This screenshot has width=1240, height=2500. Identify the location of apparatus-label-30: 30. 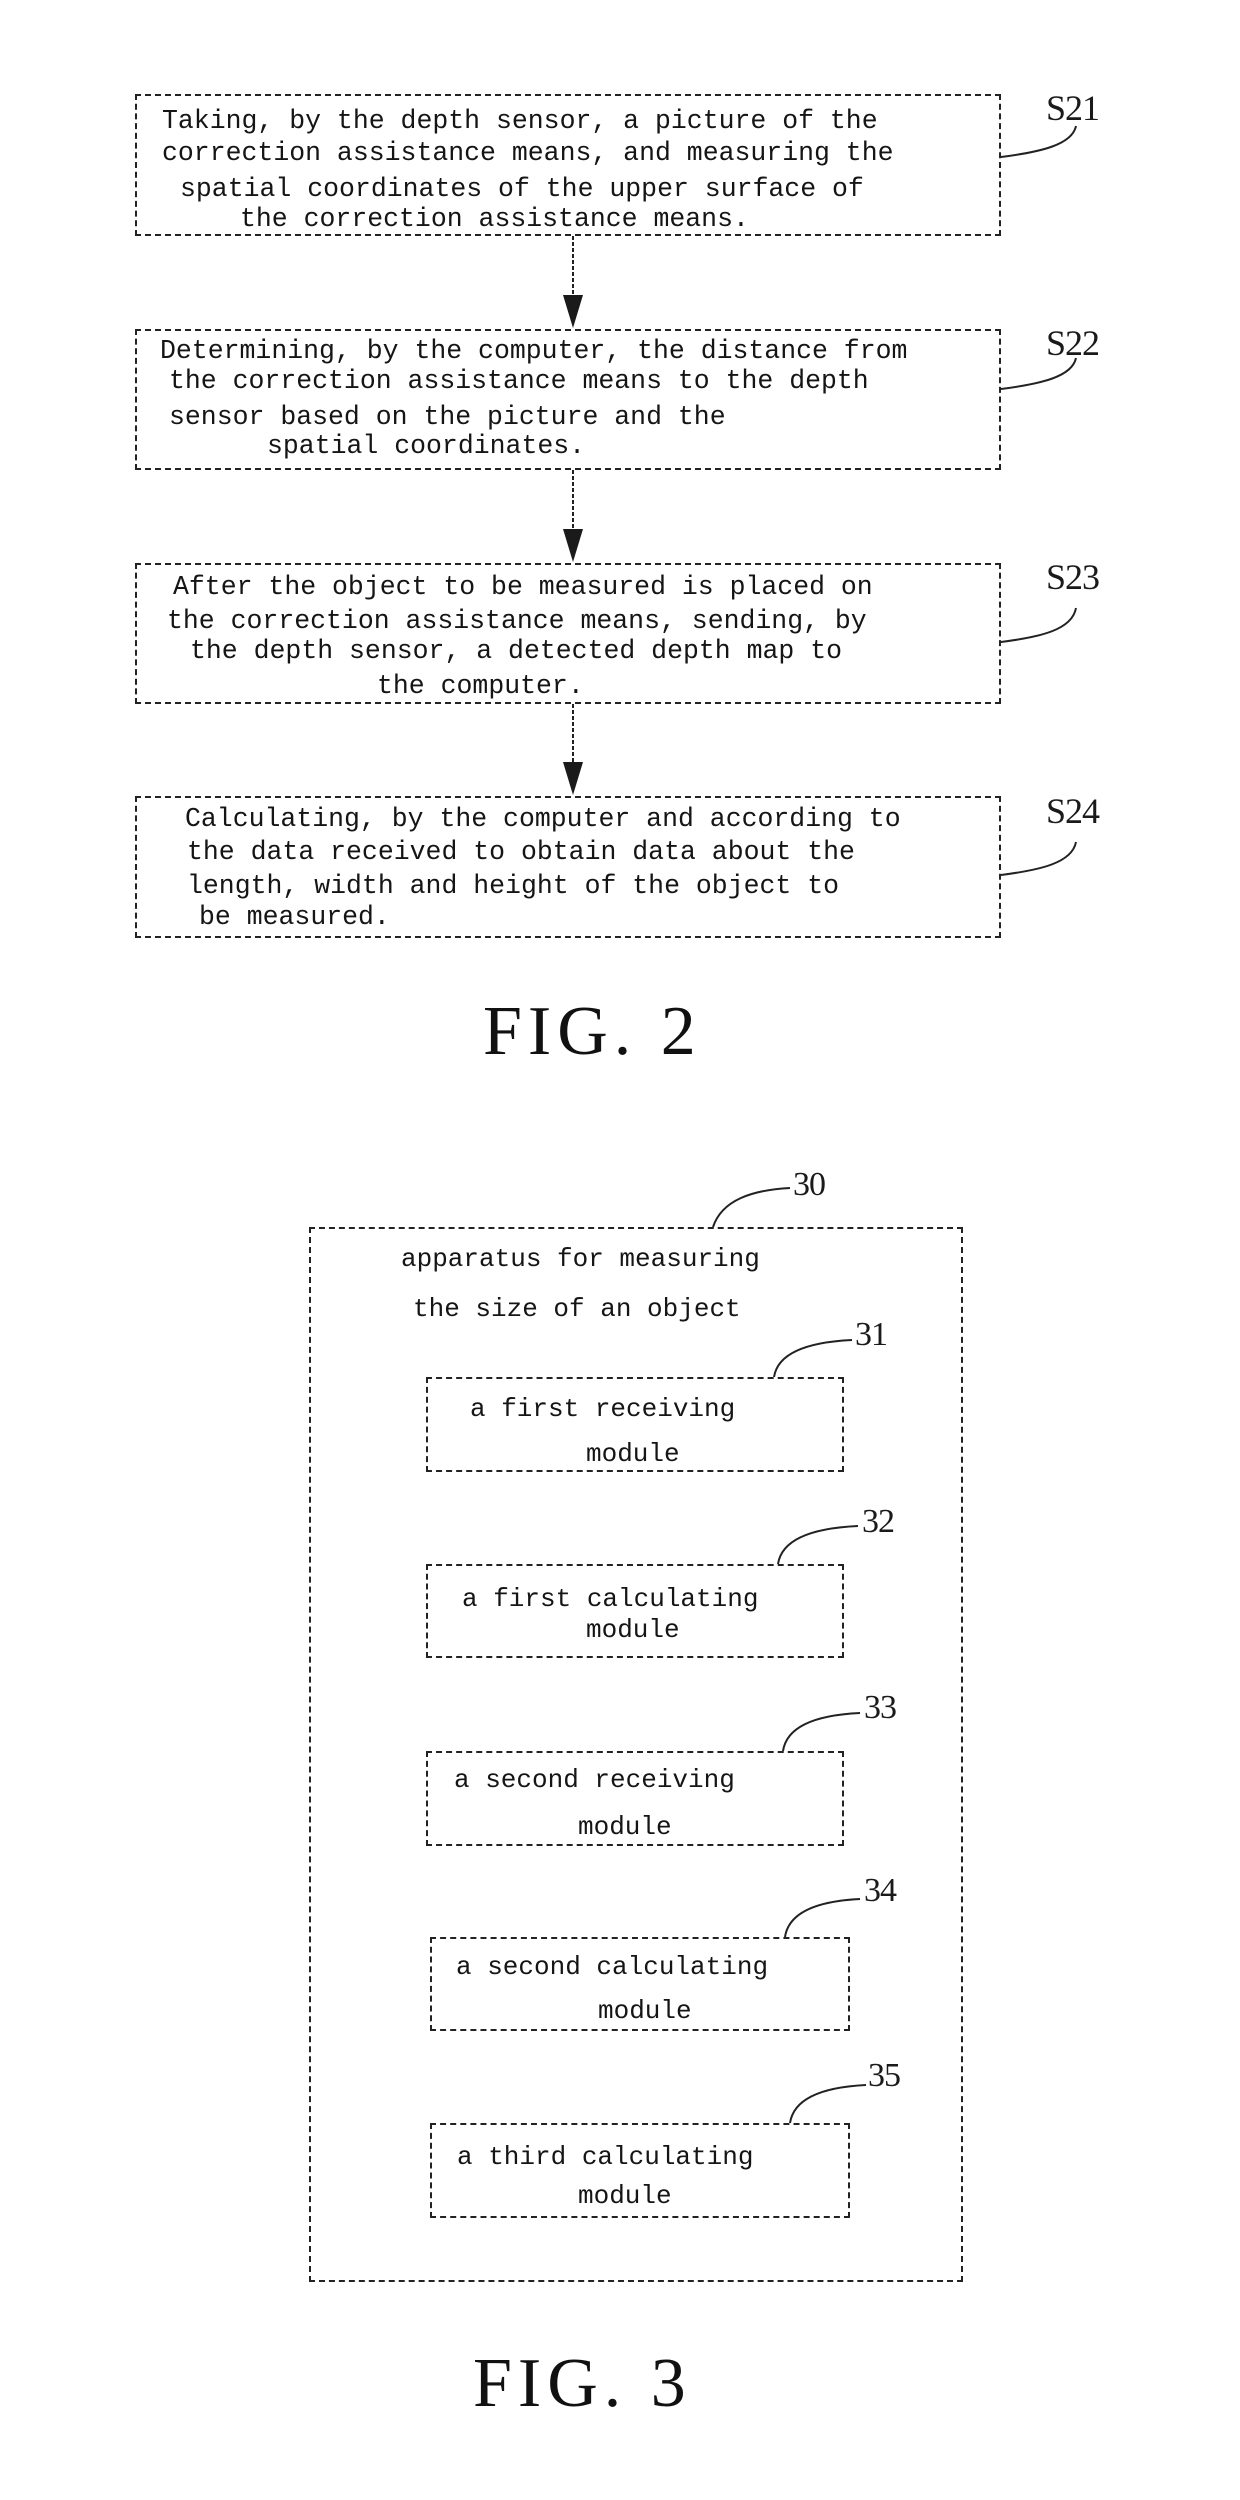
(809, 1184).